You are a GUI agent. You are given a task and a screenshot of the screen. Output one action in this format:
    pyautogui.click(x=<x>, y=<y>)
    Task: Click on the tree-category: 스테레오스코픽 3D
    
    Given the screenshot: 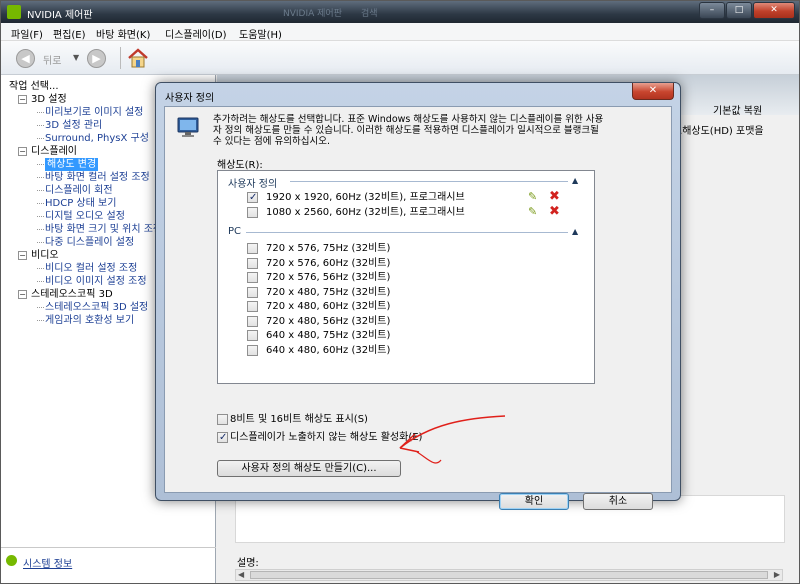 What is the action you would take?
    pyautogui.click(x=72, y=294)
    